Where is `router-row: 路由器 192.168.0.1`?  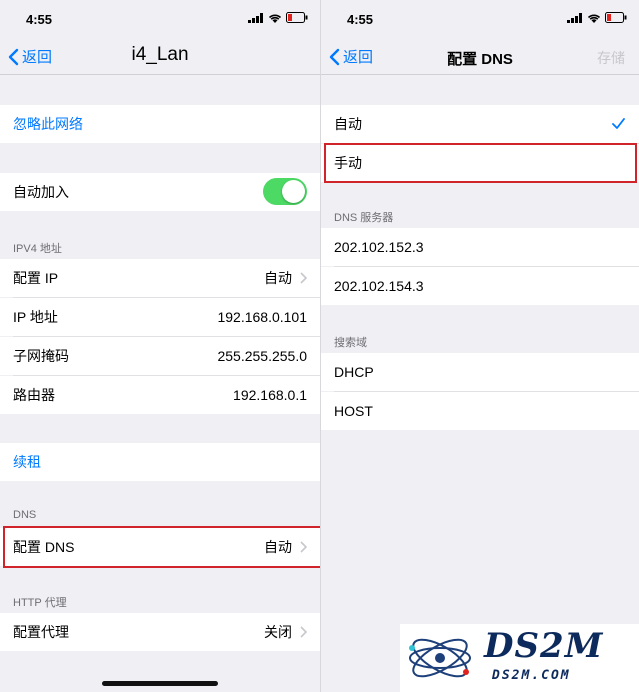 router-row: 路由器 192.168.0.1 is located at coordinates (160, 395).